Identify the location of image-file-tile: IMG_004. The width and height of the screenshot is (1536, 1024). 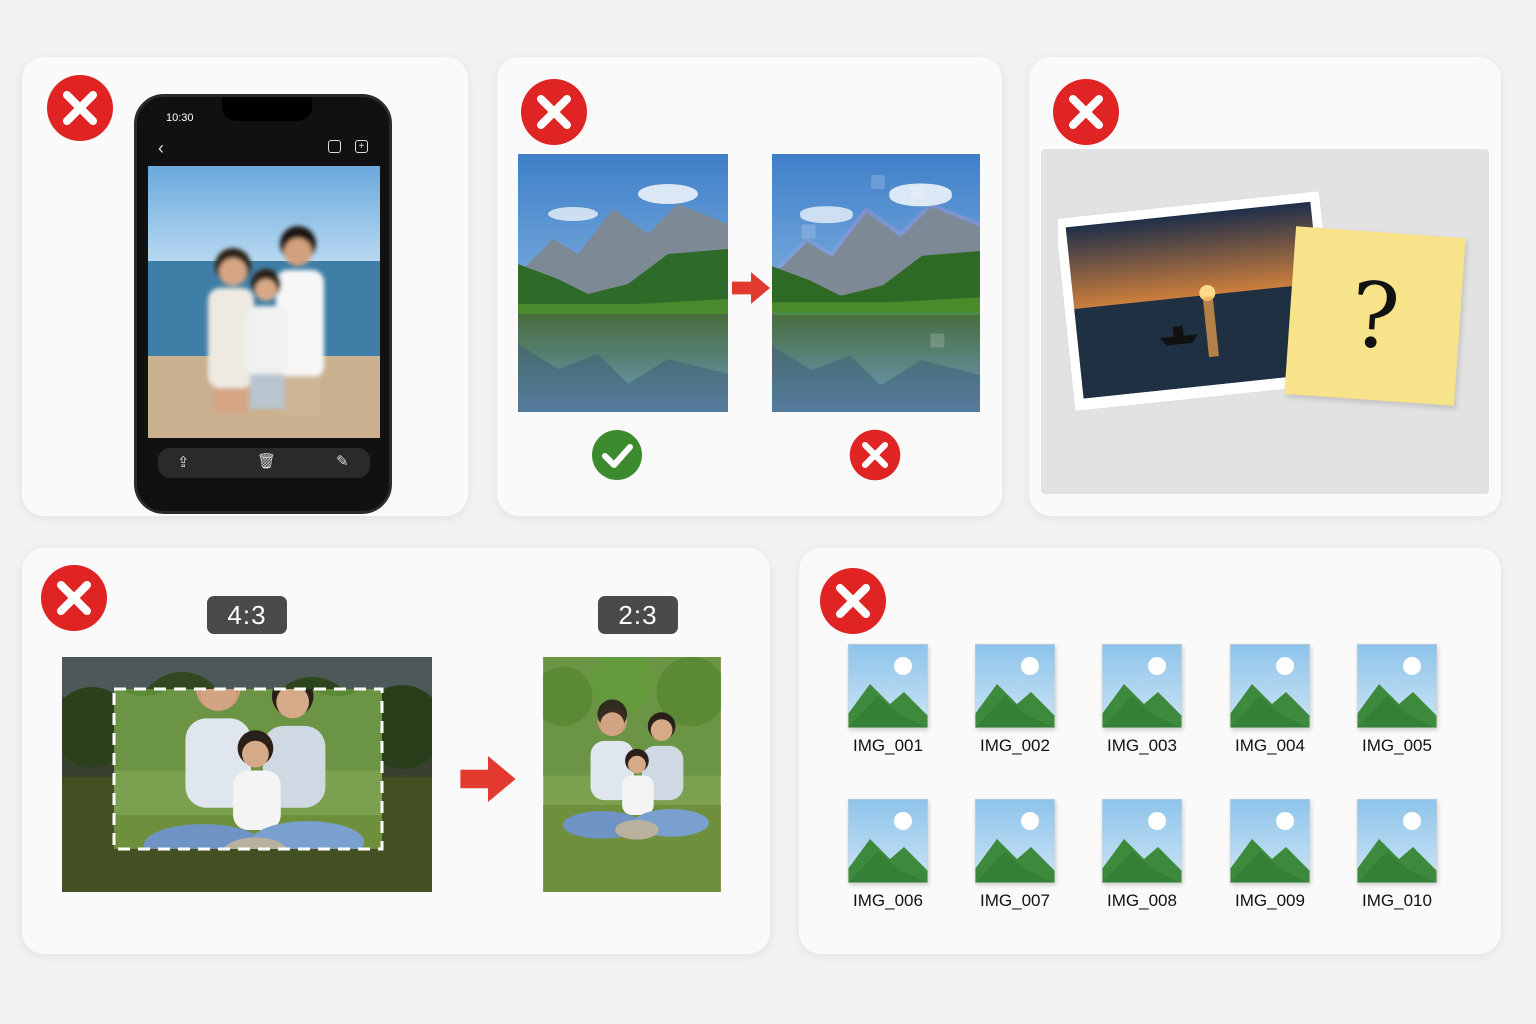
(1270, 700).